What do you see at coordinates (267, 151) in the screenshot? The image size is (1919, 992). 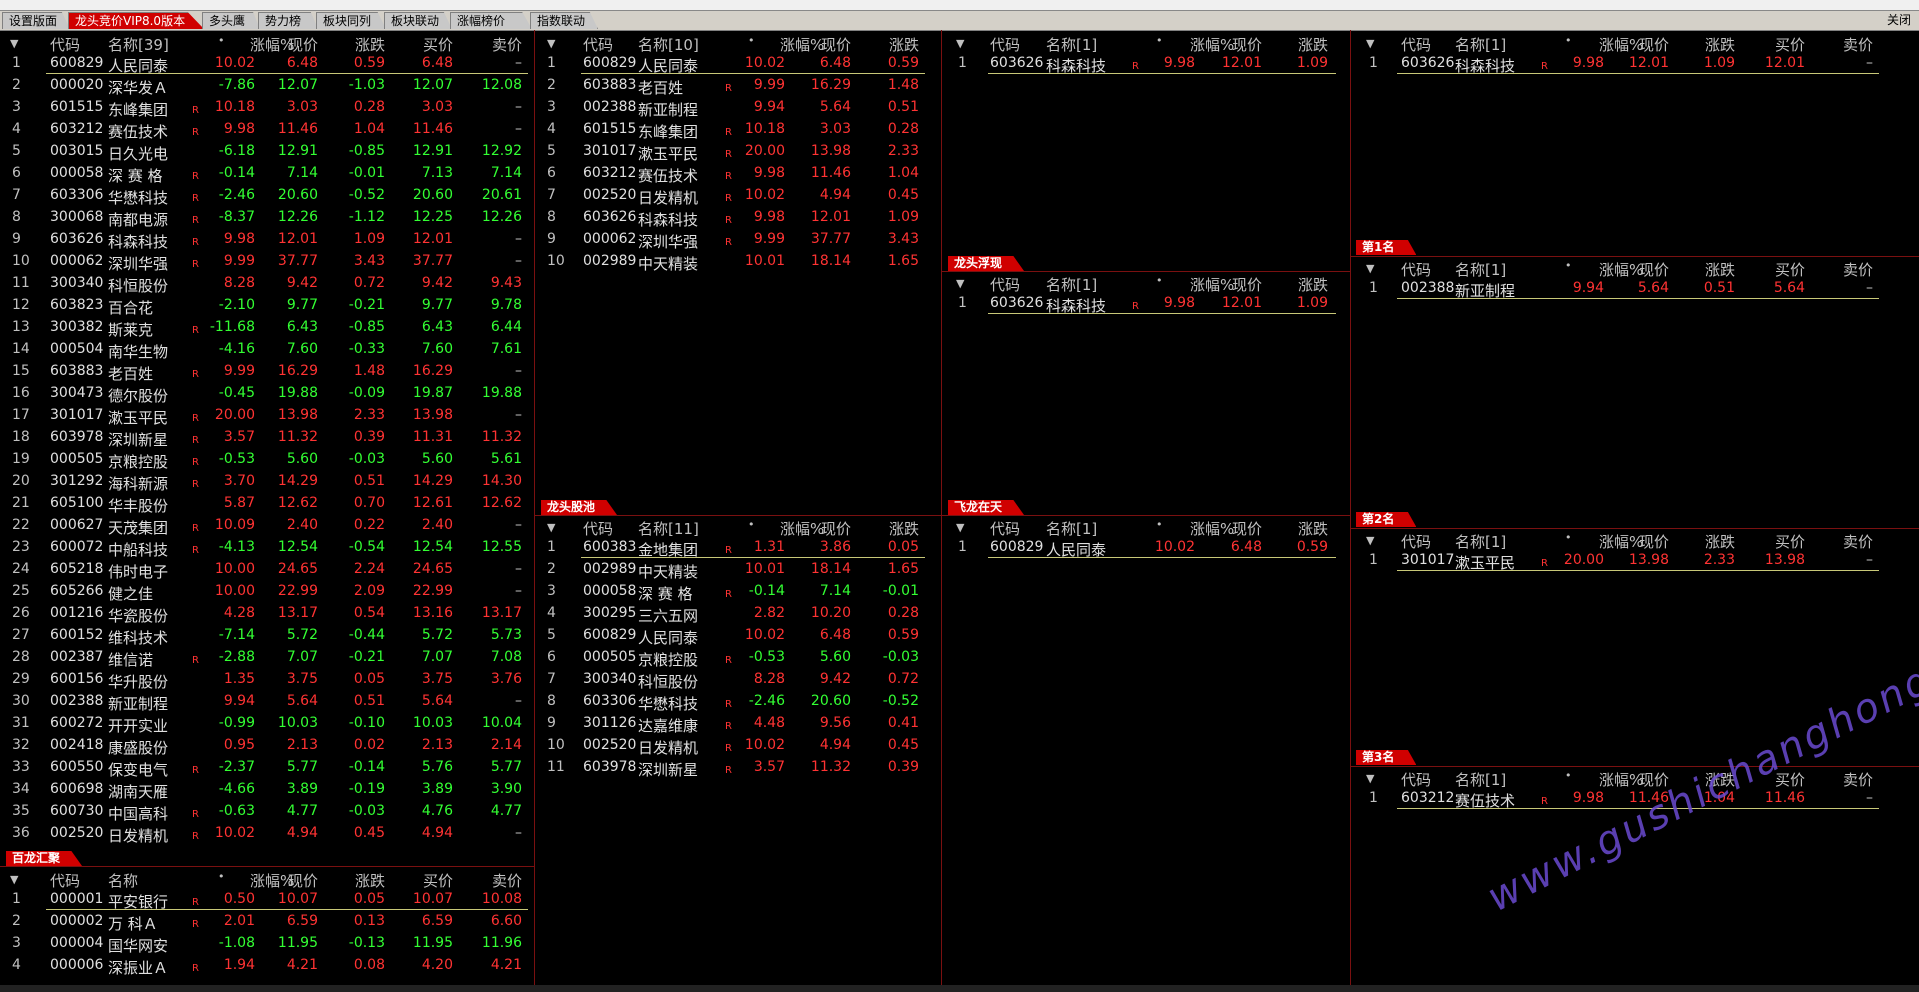 I see `table-row: 5 003015 日久光电 -6.18 12.91 -0.85 12.91 12.92` at bounding box center [267, 151].